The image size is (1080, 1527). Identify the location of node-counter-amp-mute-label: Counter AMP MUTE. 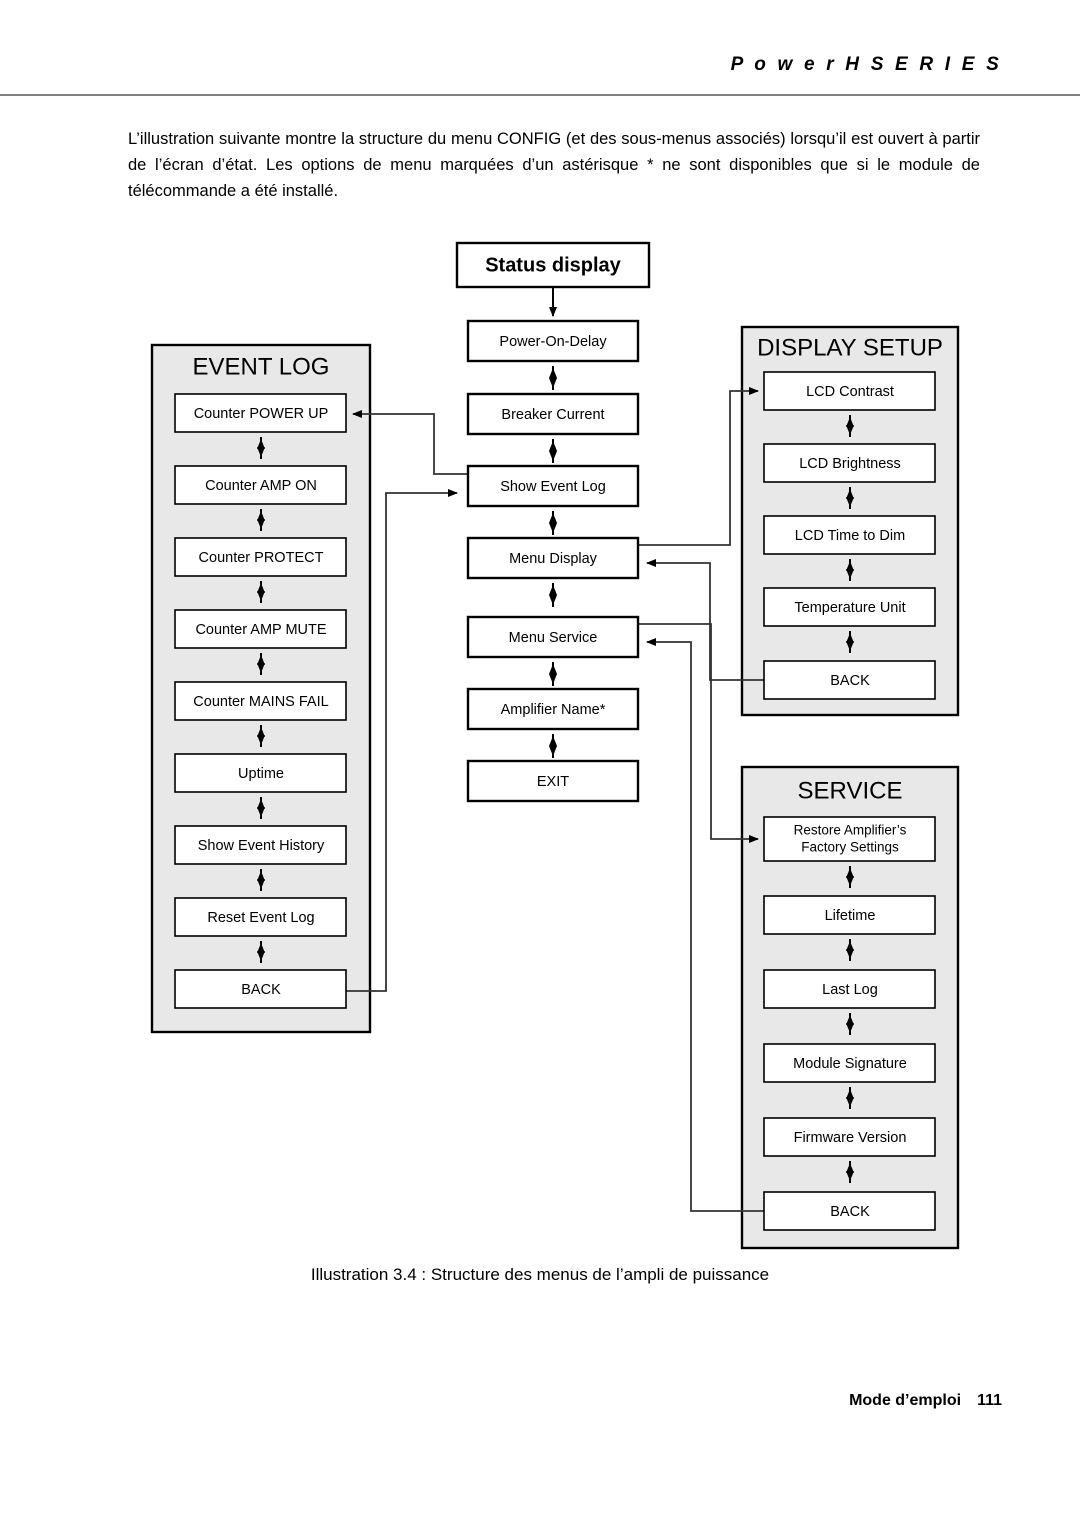
(260, 630).